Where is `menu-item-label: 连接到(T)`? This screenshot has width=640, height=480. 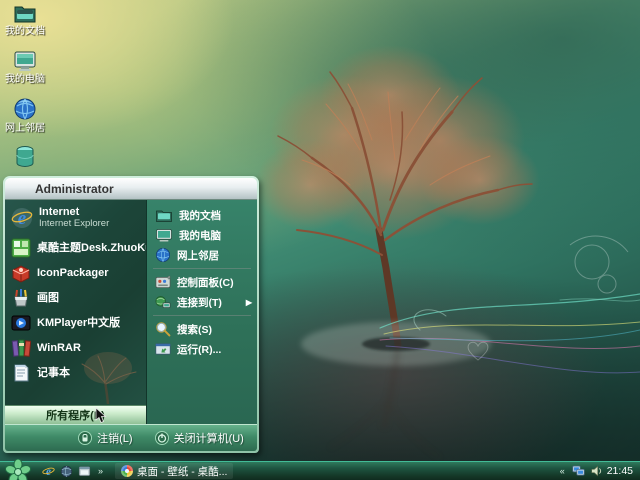 menu-item-label: 连接到(T) is located at coordinates (199, 302).